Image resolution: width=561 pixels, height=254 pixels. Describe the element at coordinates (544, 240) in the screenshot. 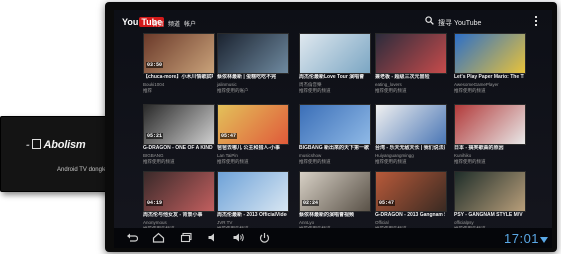

I see `wifi-icon` at that location.